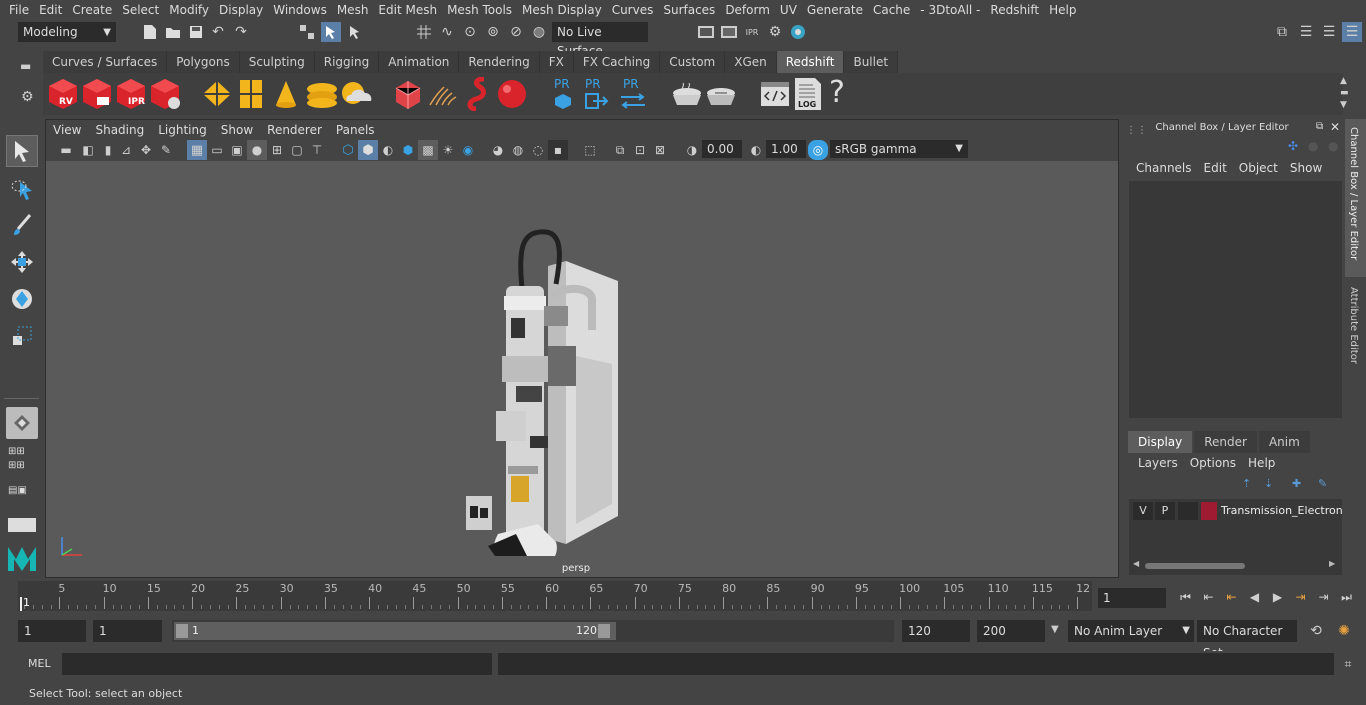 This screenshot has height=705, width=1366. Describe the element at coordinates (729, 32) in the screenshot. I see `render-frame-icon` at that location.